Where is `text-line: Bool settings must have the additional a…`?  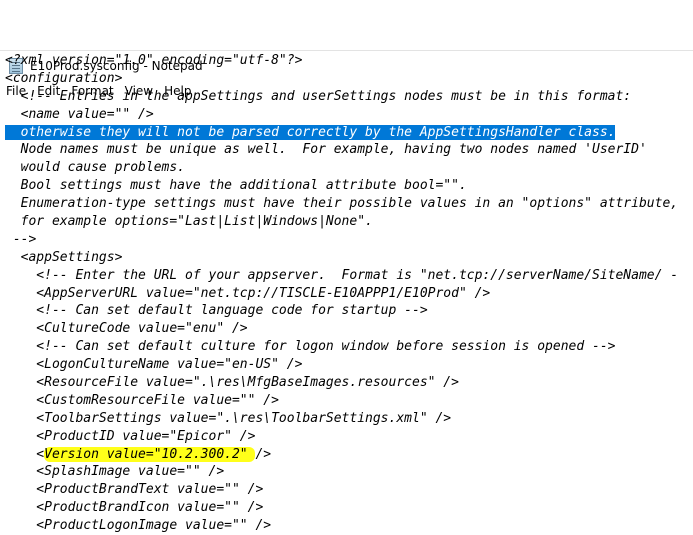 text-line: Bool settings must have the additional a… is located at coordinates (236, 186).